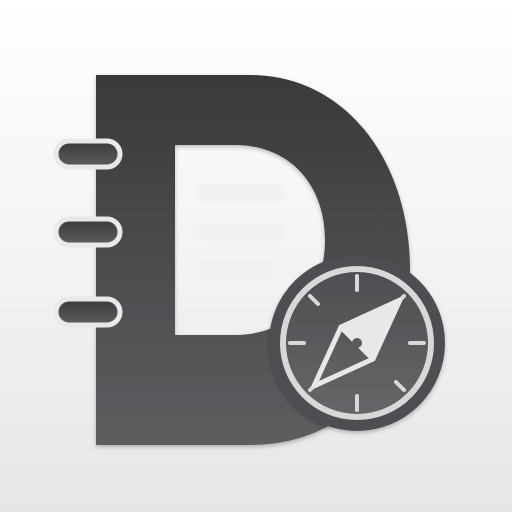 The height and width of the screenshot is (516, 512). Describe the element at coordinates (357, 343) in the screenshot. I see `compass-icon` at that location.